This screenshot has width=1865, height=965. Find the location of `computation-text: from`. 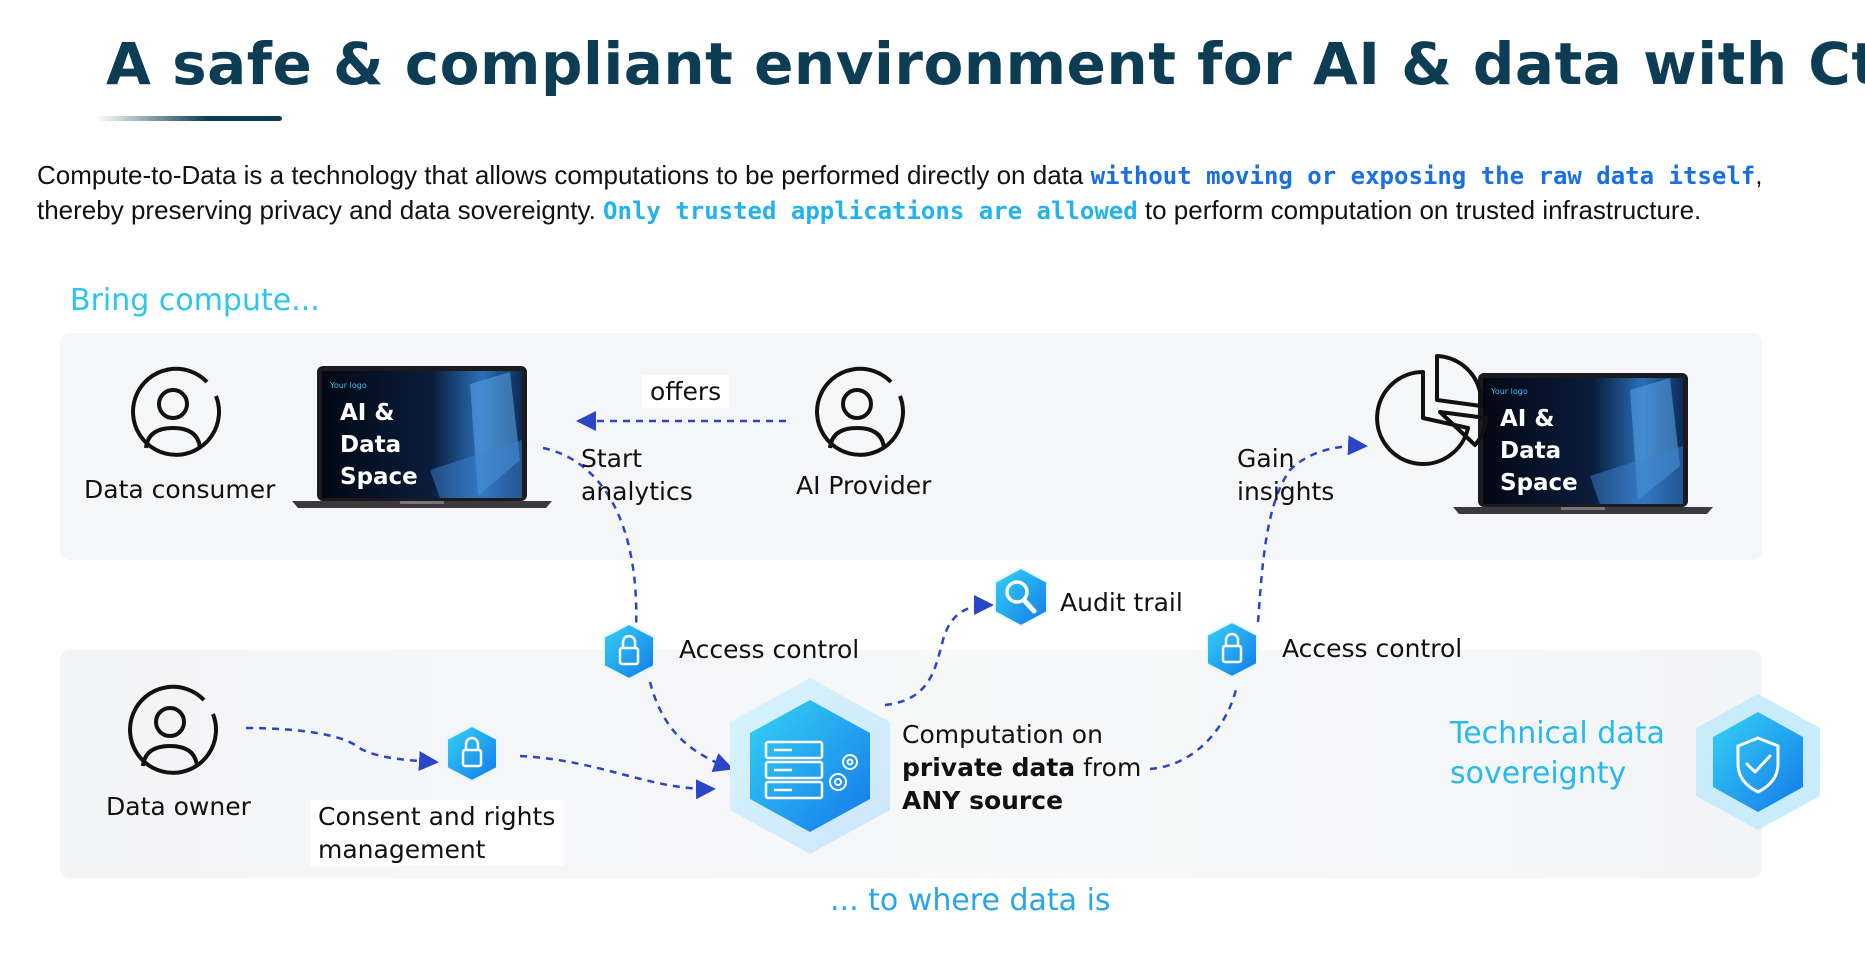

computation-text: from is located at coordinates (1108, 767).